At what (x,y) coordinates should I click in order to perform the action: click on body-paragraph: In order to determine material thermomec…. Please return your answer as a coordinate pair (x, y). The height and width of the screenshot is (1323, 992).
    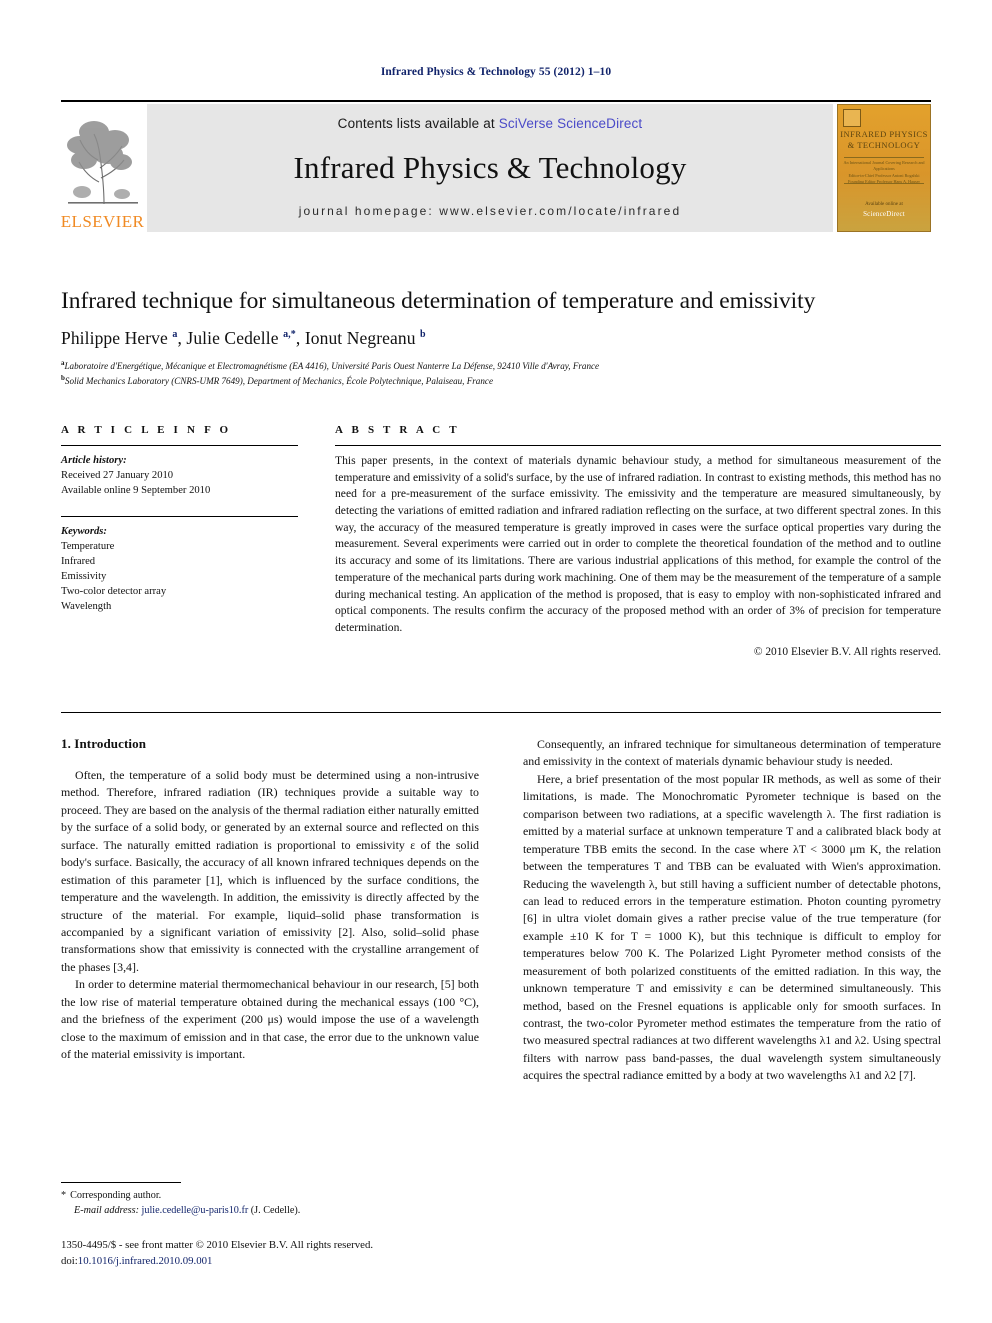
    Looking at the image, I should click on (270, 1019).